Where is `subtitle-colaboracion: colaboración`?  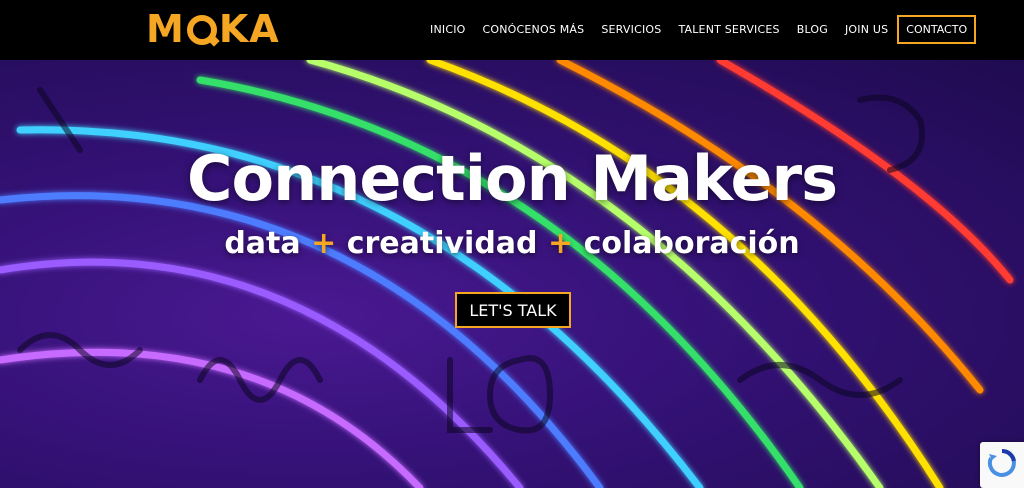 subtitle-colaboracion: colaboración is located at coordinates (691, 243).